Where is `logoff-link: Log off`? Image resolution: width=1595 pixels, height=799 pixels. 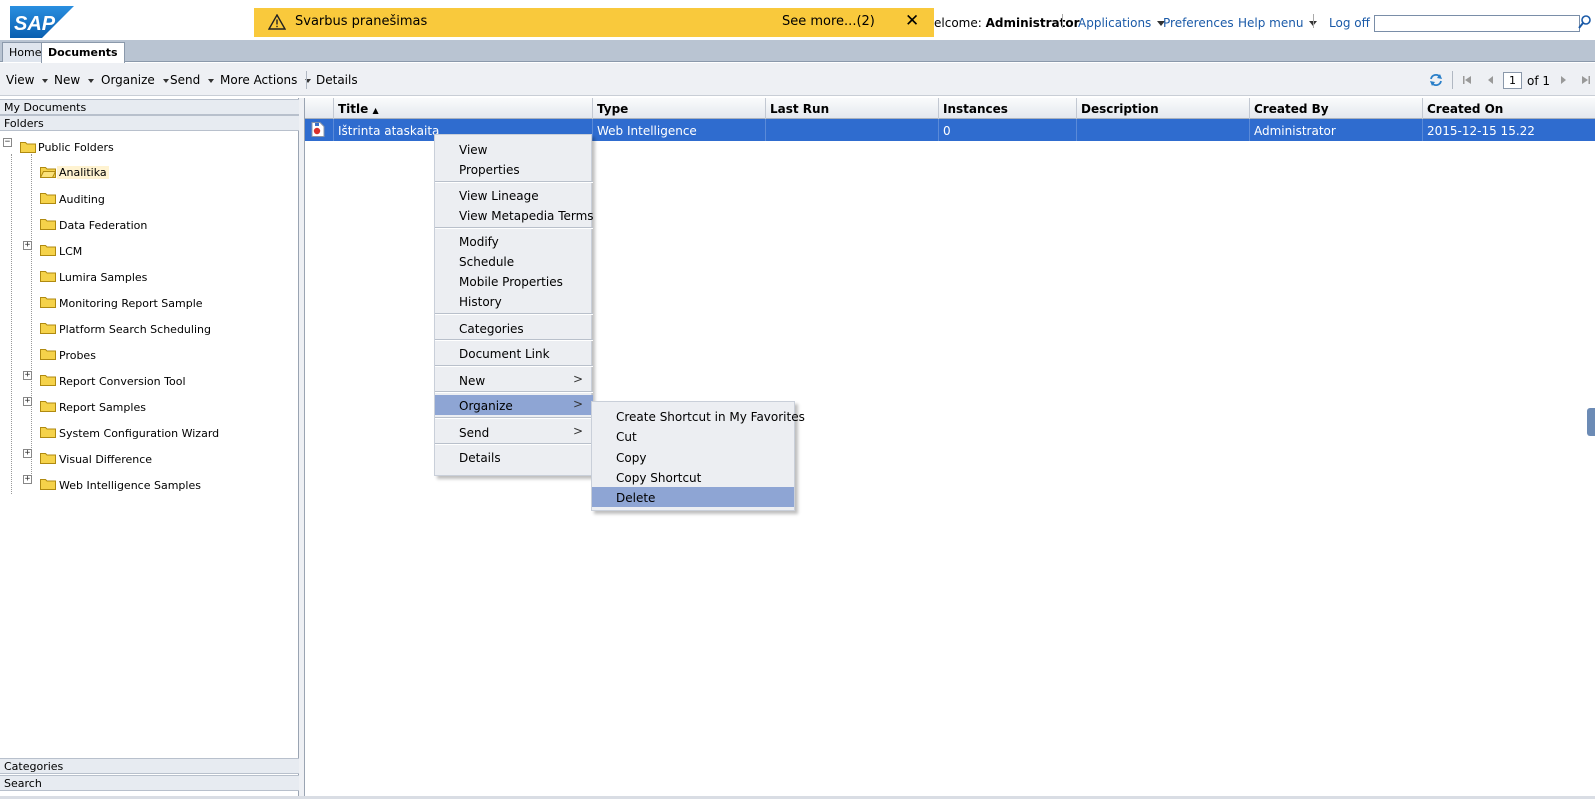 logoff-link: Log off is located at coordinates (1349, 23).